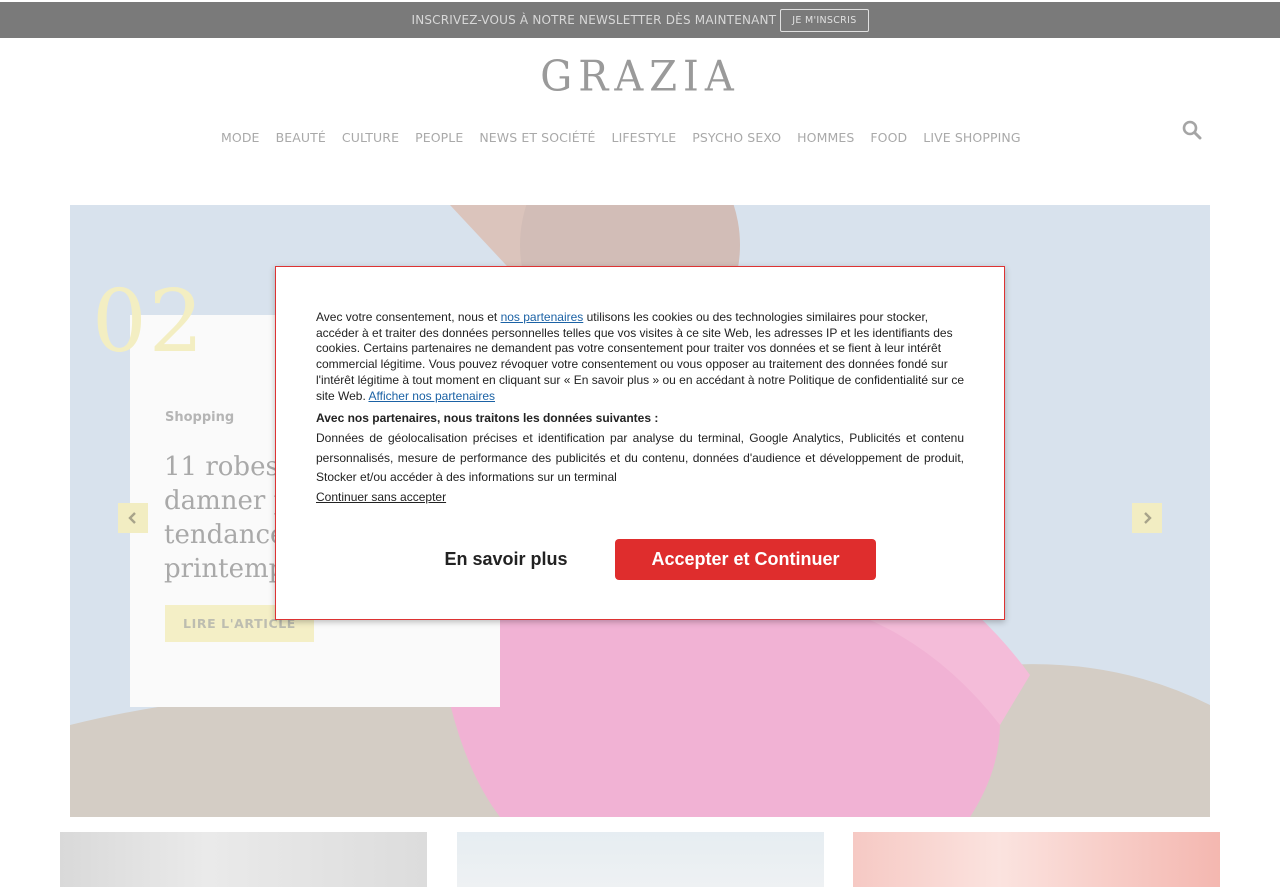 This screenshot has width=1280, height=887. I want to click on nav-item-beaute: BEAUTÉ, so click(301, 137).